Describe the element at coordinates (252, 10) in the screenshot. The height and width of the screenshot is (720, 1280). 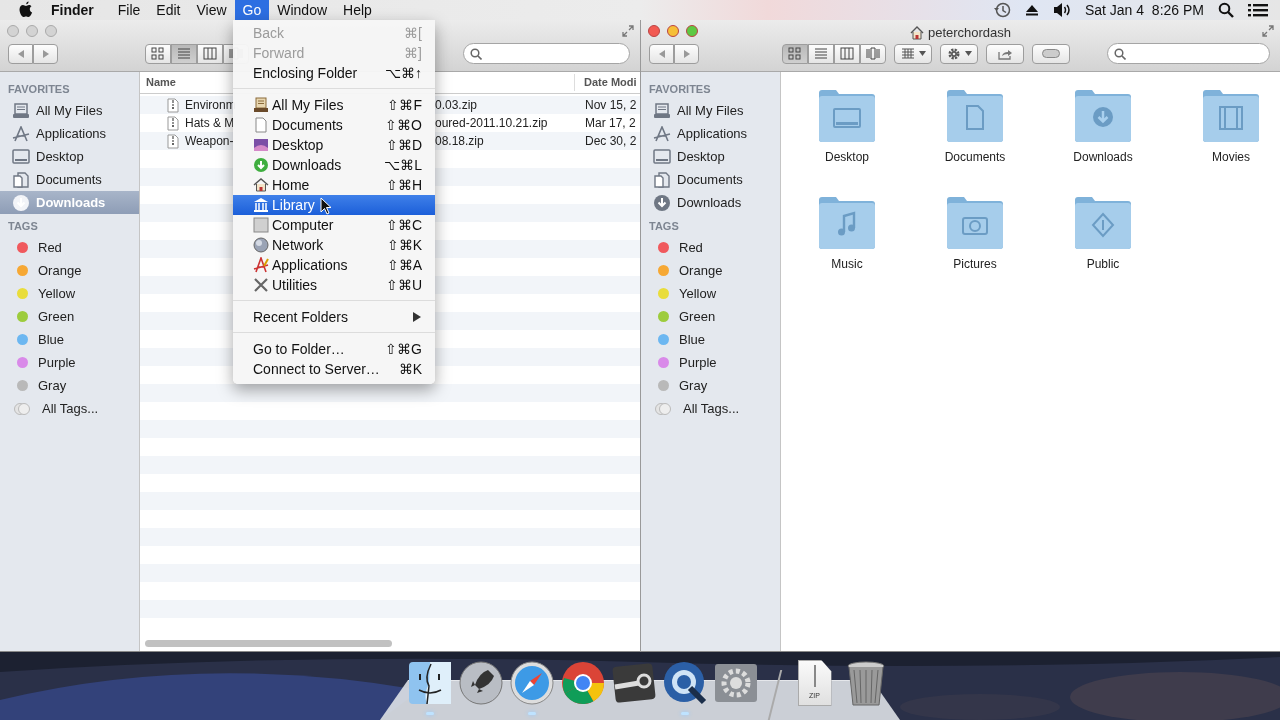
I see `menu-bar-item: Go` at that location.